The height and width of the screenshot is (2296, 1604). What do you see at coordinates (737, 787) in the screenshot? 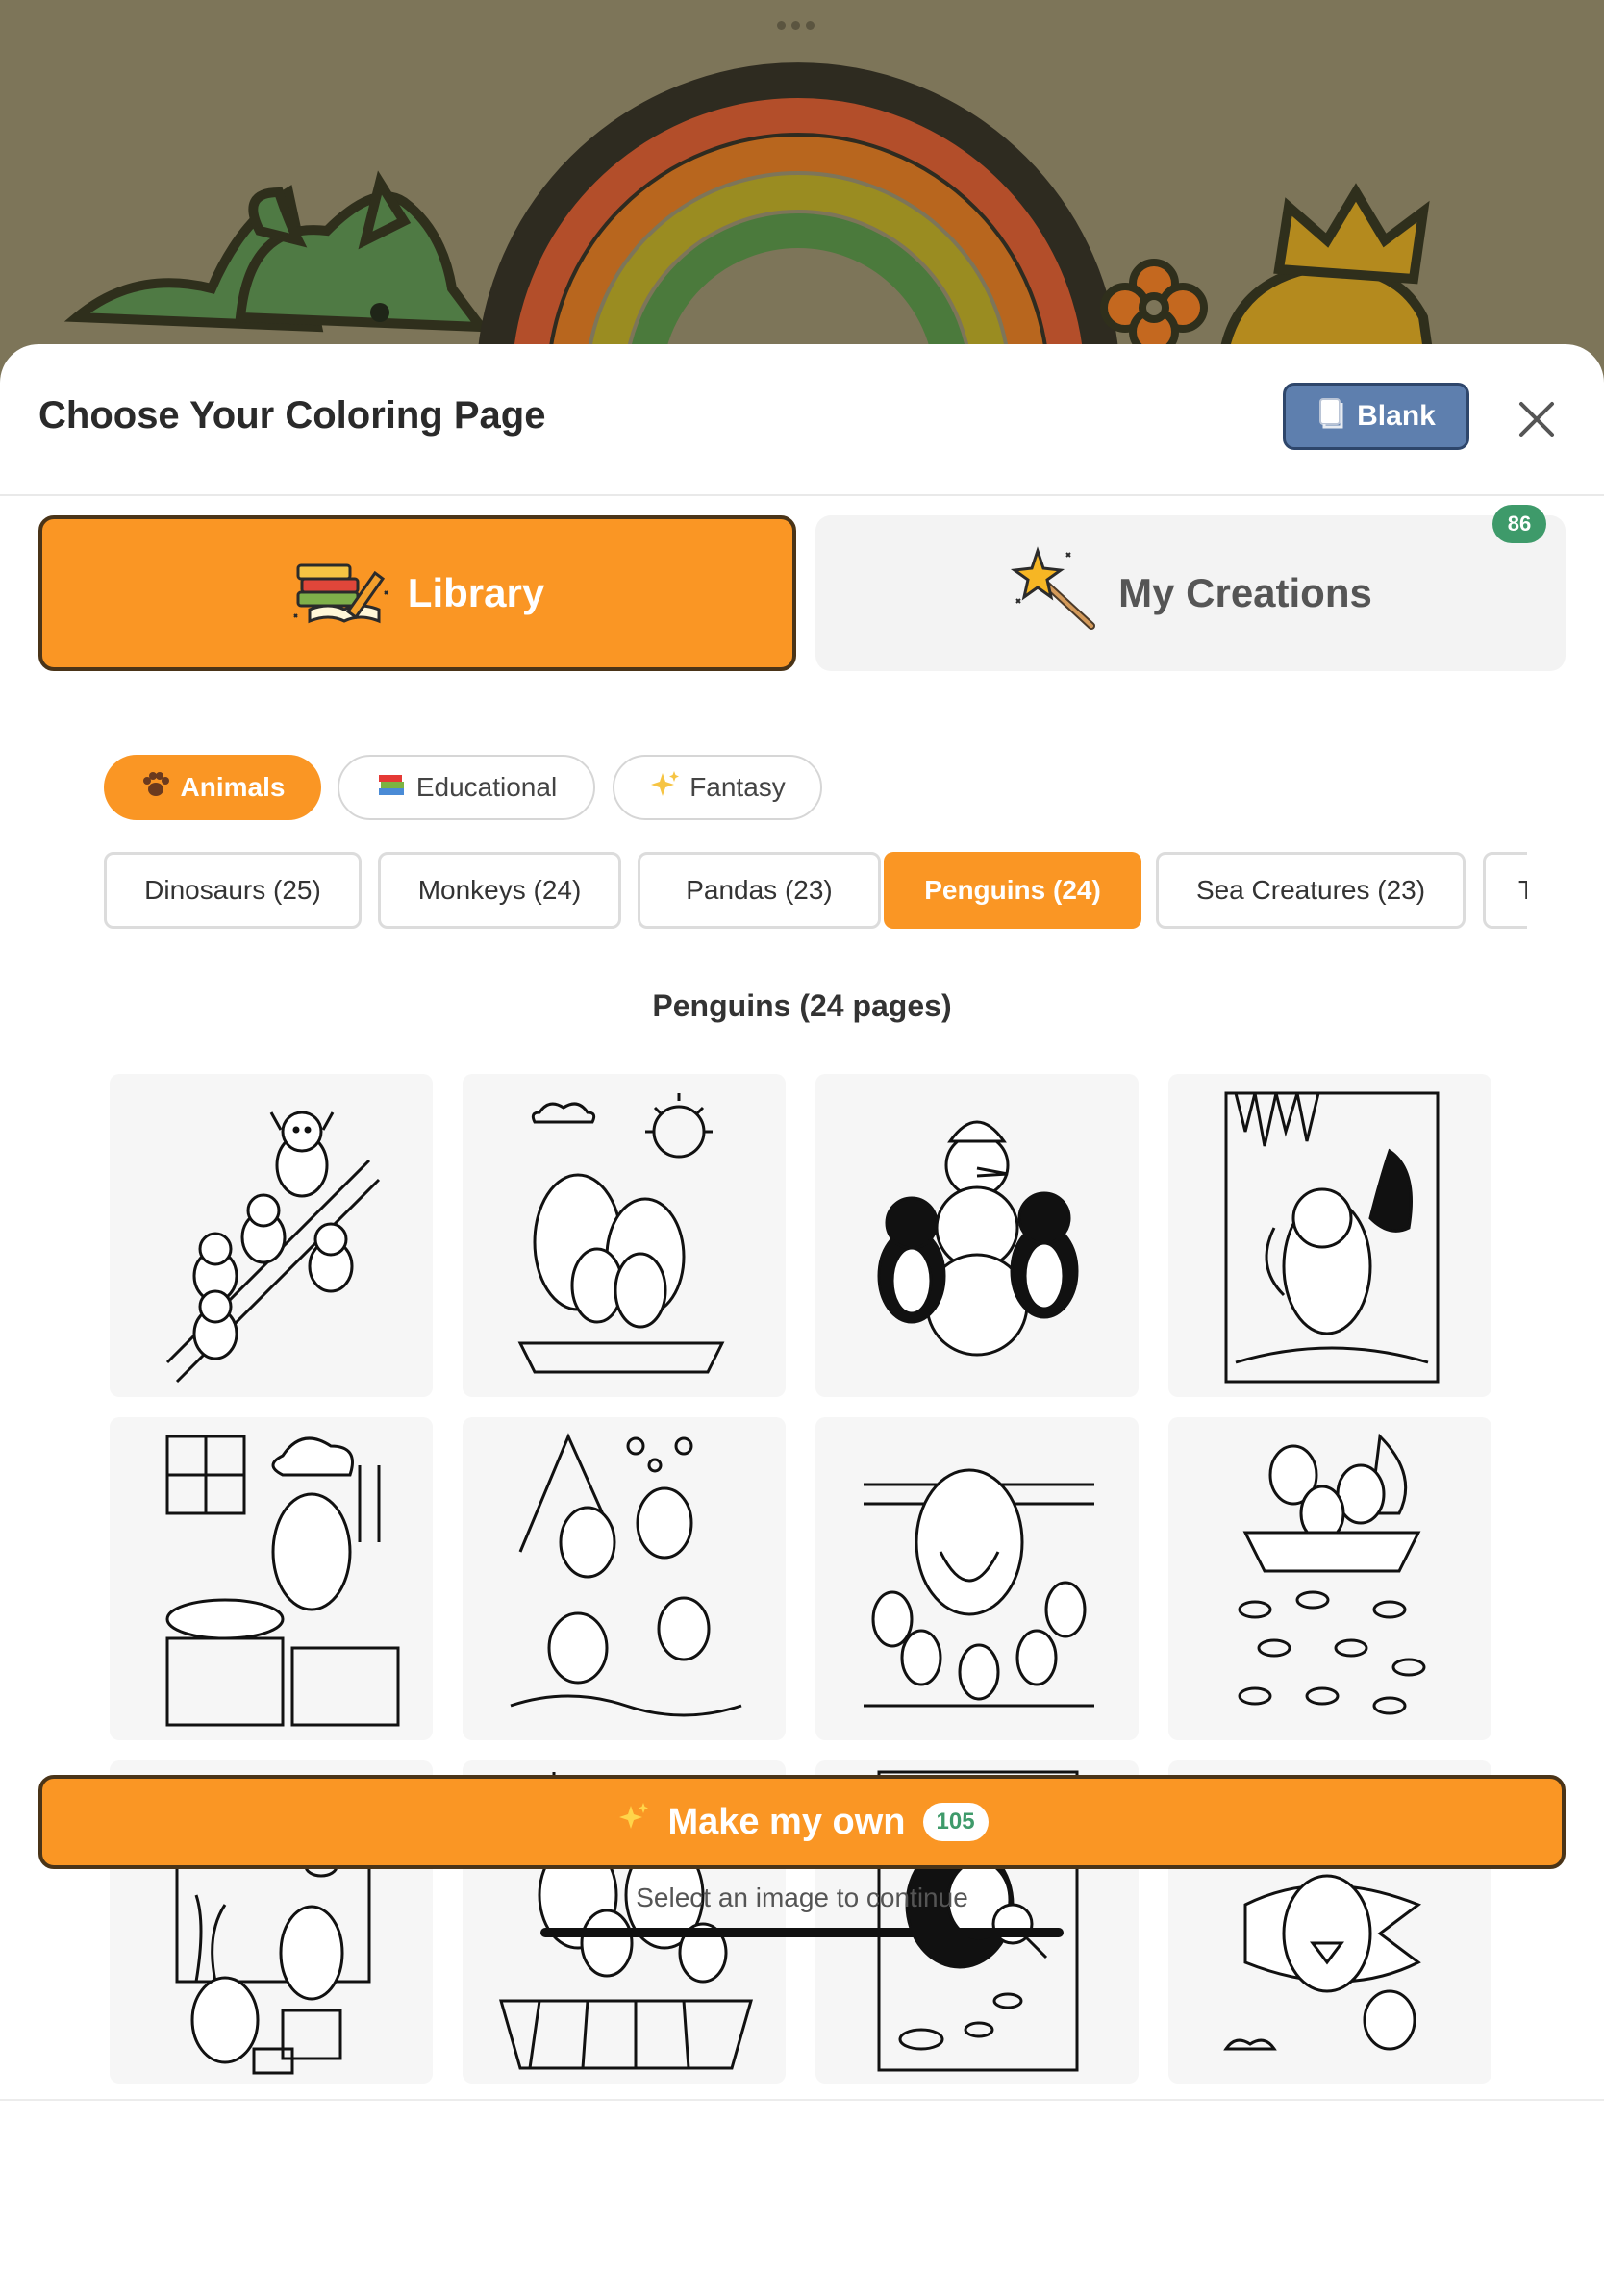
I see `category-label: Fantasy` at bounding box center [737, 787].